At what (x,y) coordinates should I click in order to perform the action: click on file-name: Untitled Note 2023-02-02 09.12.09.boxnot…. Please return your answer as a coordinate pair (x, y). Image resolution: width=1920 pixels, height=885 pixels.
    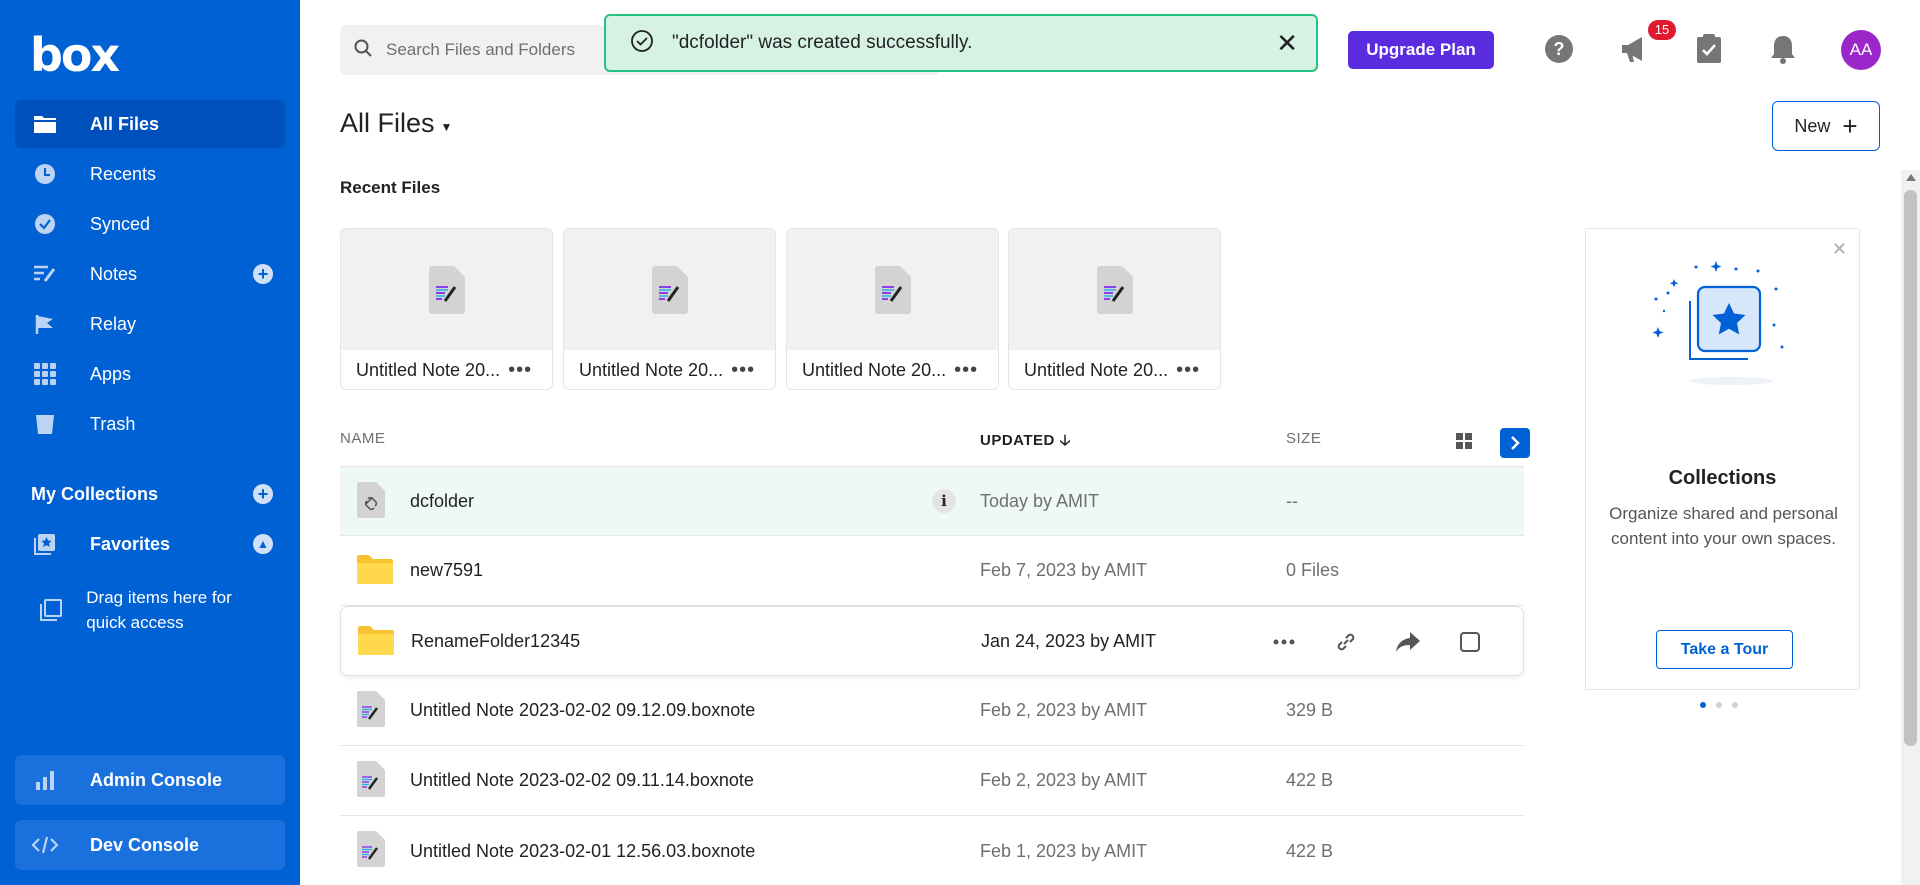
    Looking at the image, I should click on (582, 710).